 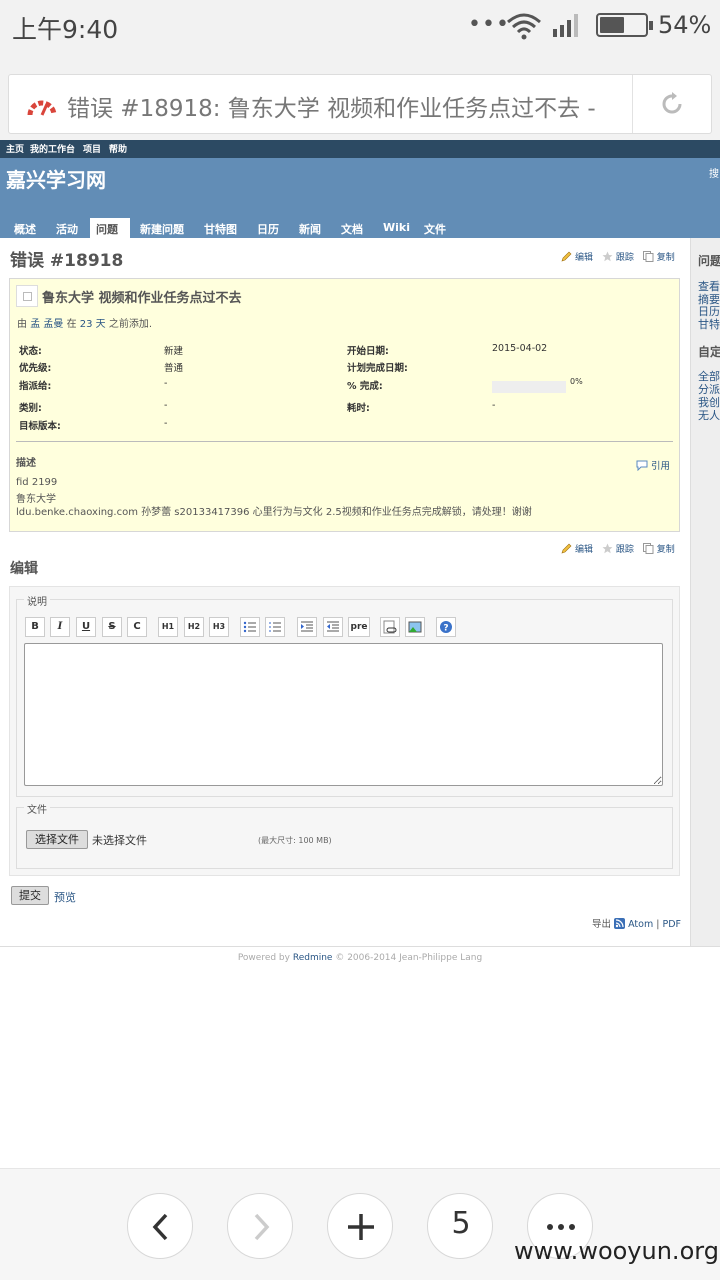 I want to click on ordered-list-icon, so click(x=275, y=627).